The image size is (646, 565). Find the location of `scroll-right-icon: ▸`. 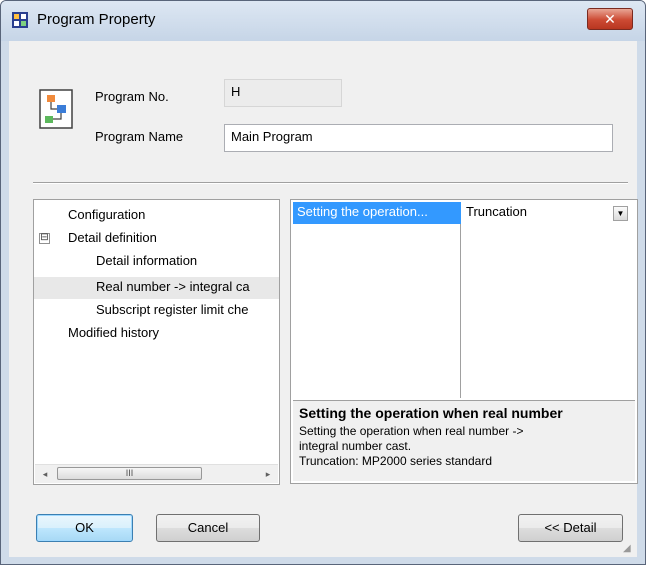

scroll-right-icon: ▸ is located at coordinates (268, 474).